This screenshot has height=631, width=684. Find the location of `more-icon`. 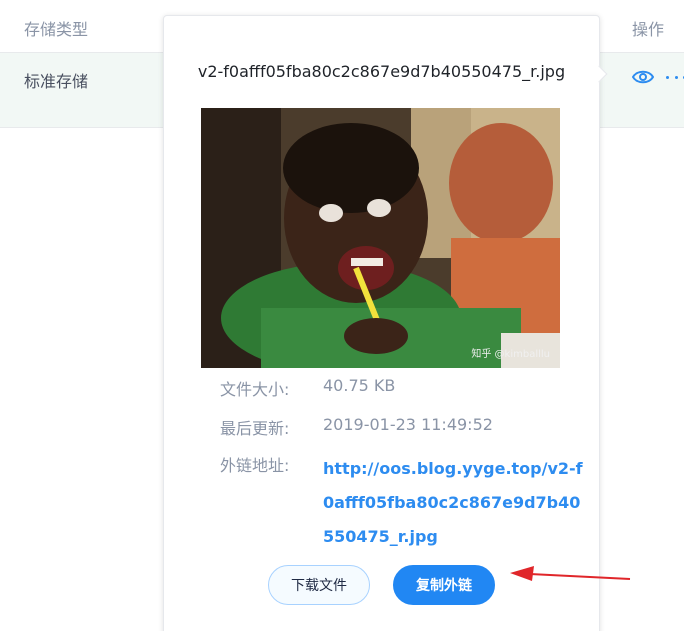

more-icon is located at coordinates (675, 77).